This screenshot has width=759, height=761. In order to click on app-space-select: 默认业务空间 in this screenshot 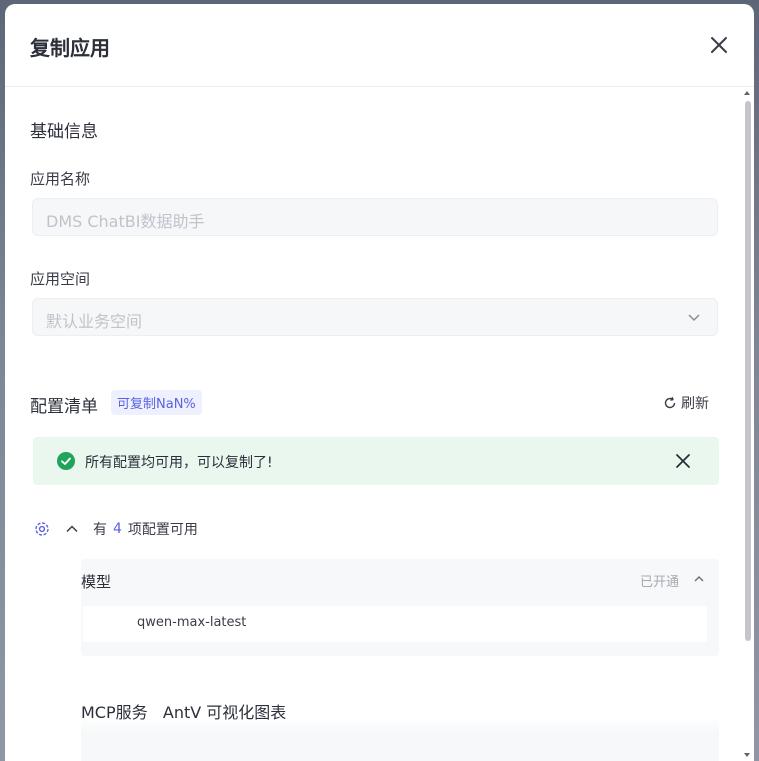, I will do `click(375, 317)`.